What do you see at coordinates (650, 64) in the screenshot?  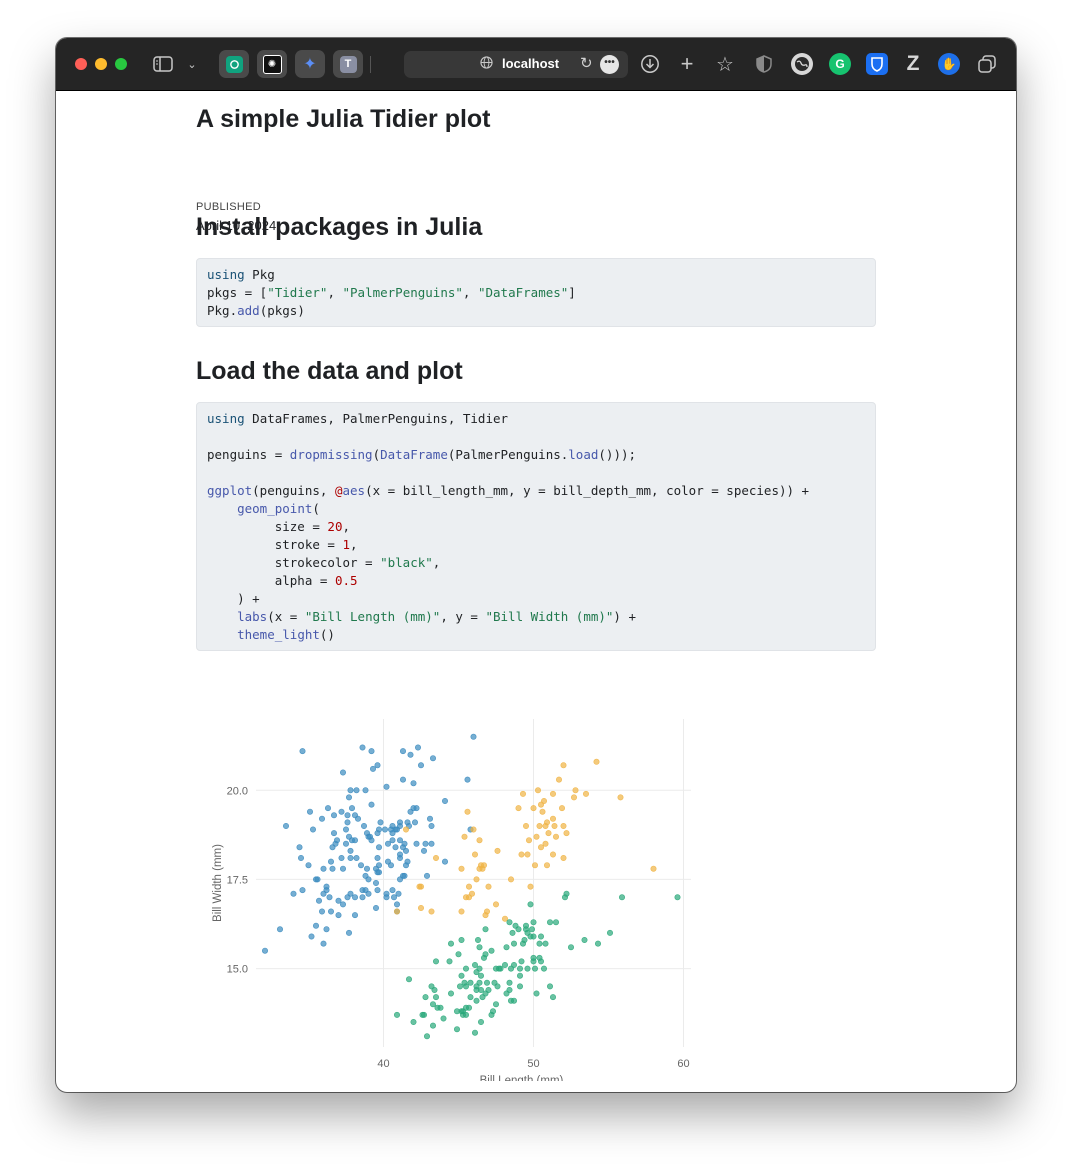 I see `download-icon` at bounding box center [650, 64].